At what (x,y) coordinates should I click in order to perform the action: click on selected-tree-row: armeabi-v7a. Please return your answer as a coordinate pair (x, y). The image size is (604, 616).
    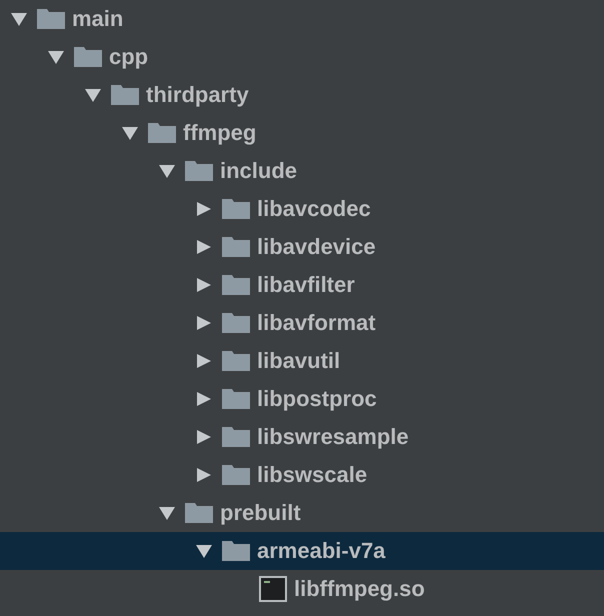
    Looking at the image, I should click on (302, 551).